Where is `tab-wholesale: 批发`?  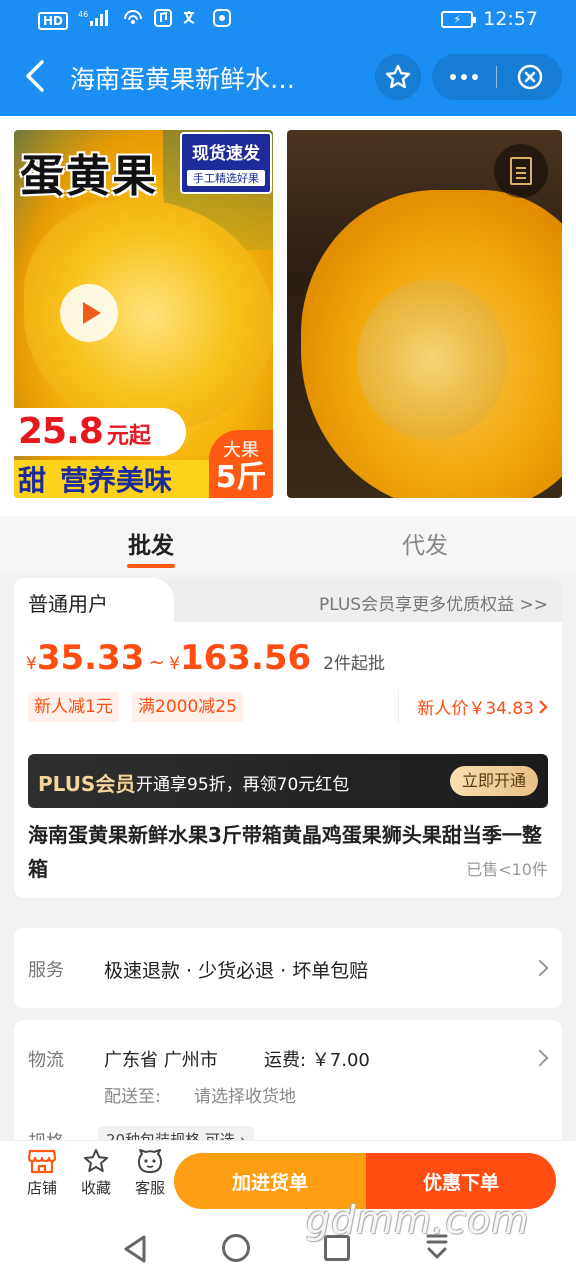 tab-wholesale: 批发 is located at coordinates (151, 543).